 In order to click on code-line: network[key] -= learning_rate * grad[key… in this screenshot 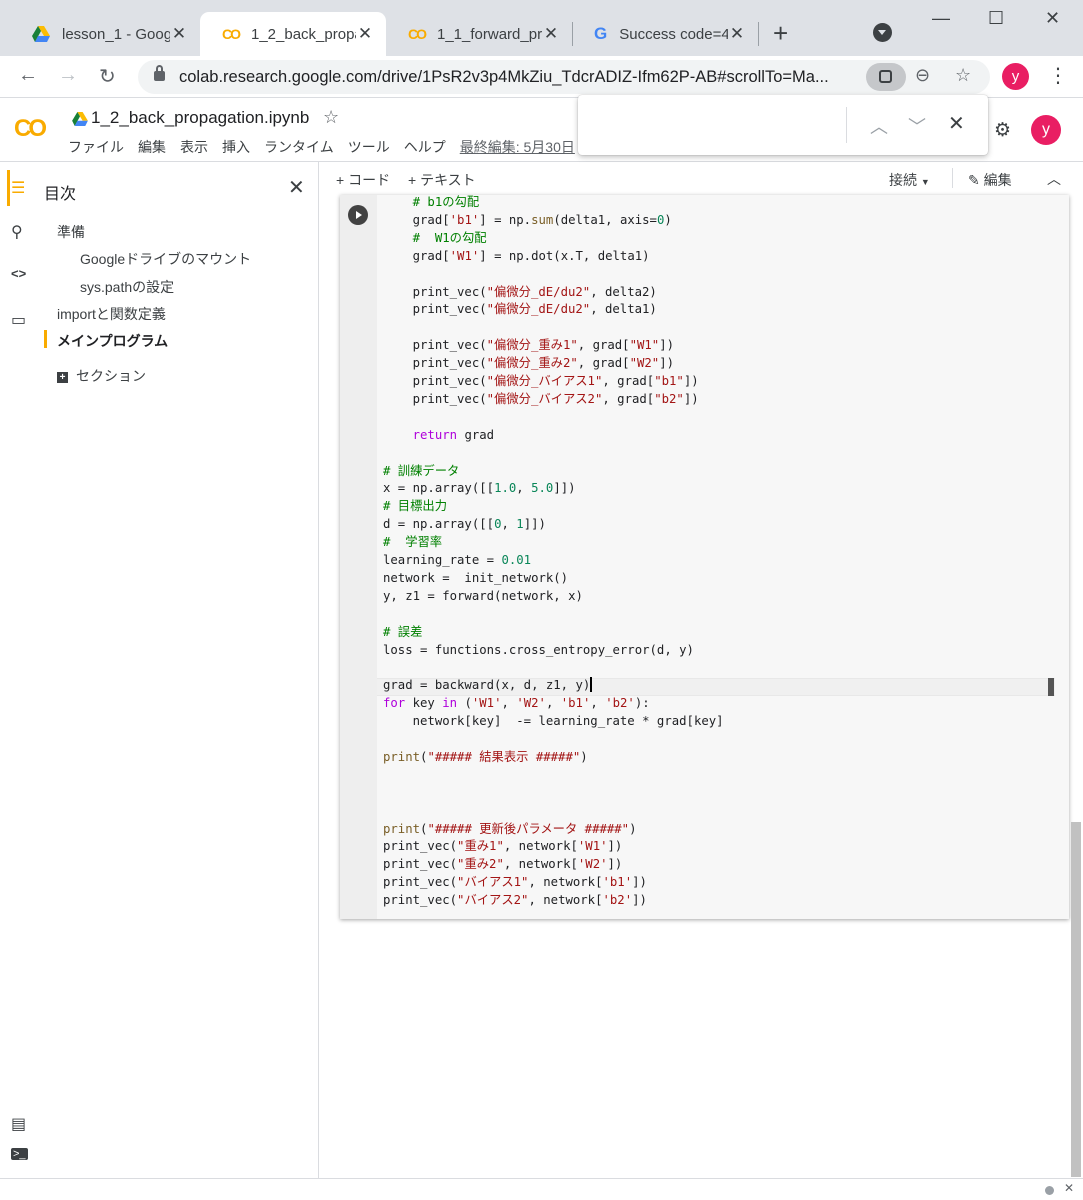, I will do `click(553, 721)`.